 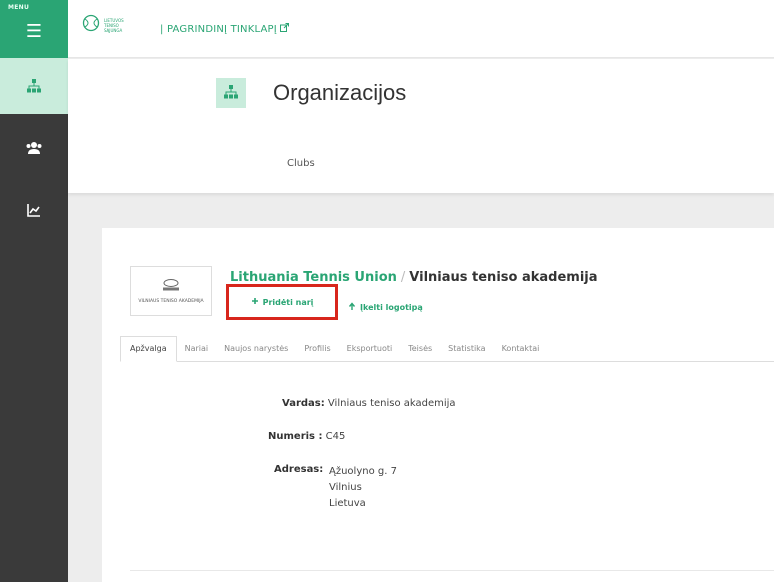 What do you see at coordinates (317, 352) in the screenshot?
I see `tab-profile: Profilis` at bounding box center [317, 352].